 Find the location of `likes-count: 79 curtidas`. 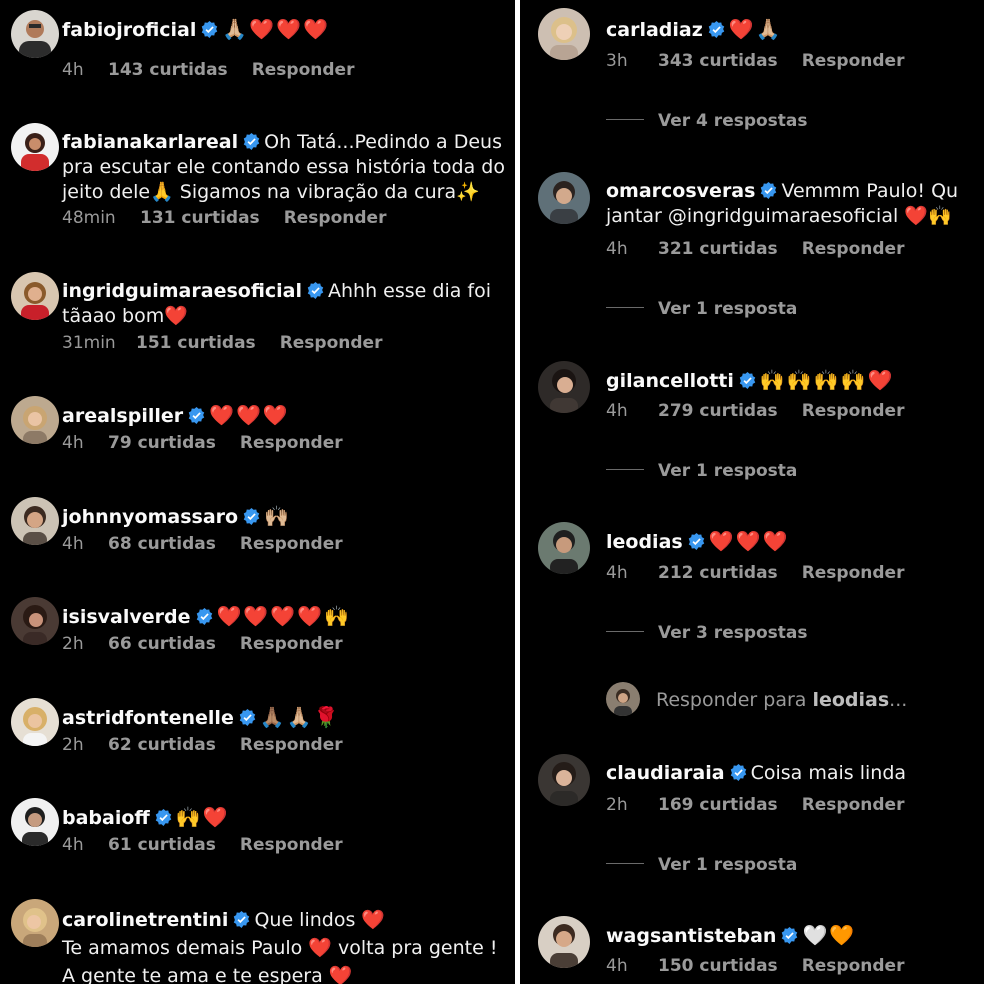

likes-count: 79 curtidas is located at coordinates (162, 443).